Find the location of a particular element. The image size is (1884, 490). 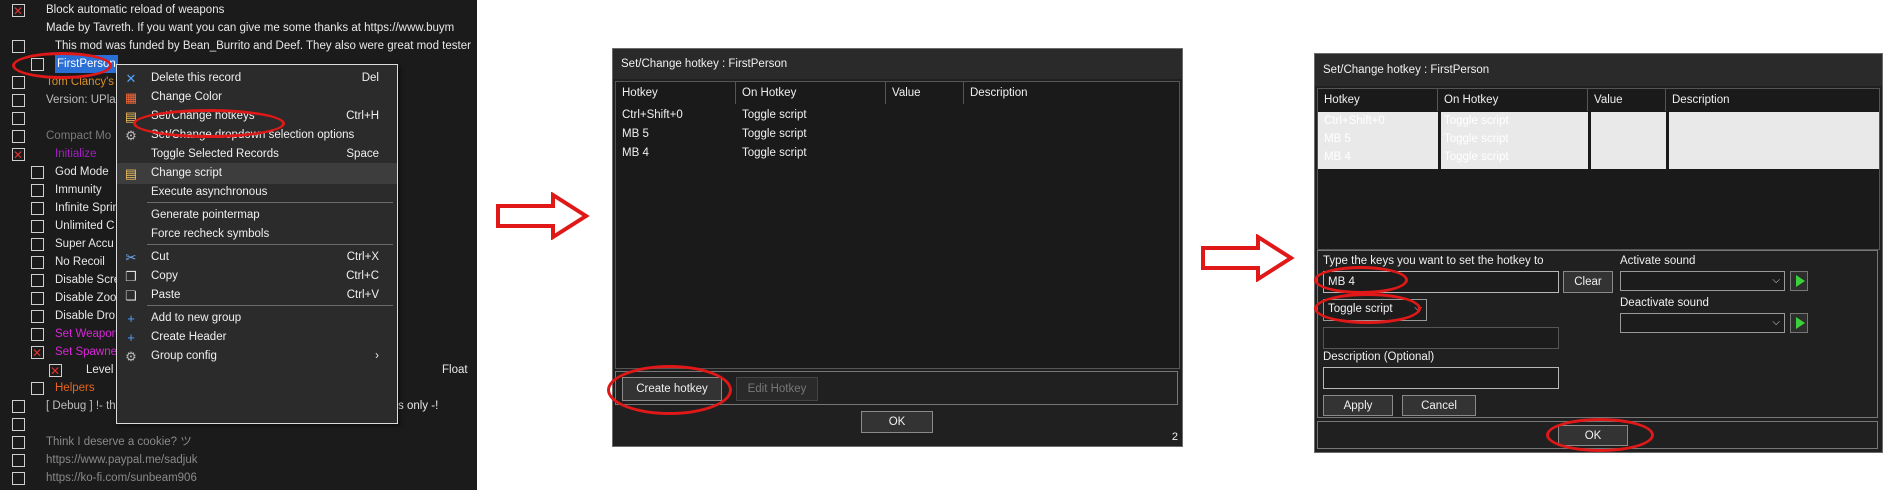

menu-item: ▤ Set/Change hotkeys Ctrl+H is located at coordinates (257, 116).